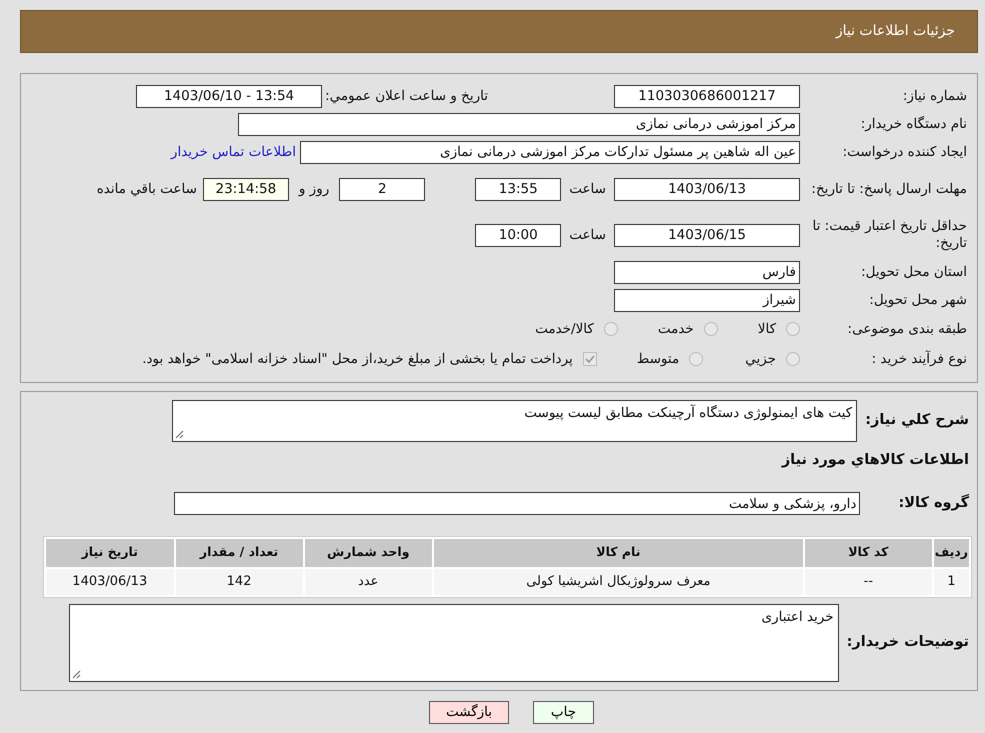 The height and width of the screenshot is (733, 985). Describe the element at coordinates (918, 300) in the screenshot. I see `field-label: شهر محل تحویل:` at that location.